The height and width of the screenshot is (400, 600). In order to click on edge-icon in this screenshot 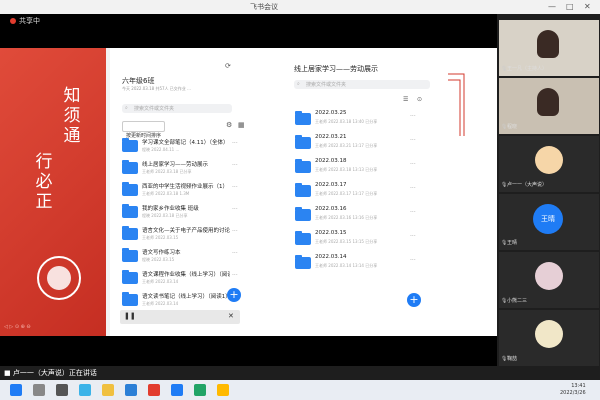, I will do `click(85, 390)`.